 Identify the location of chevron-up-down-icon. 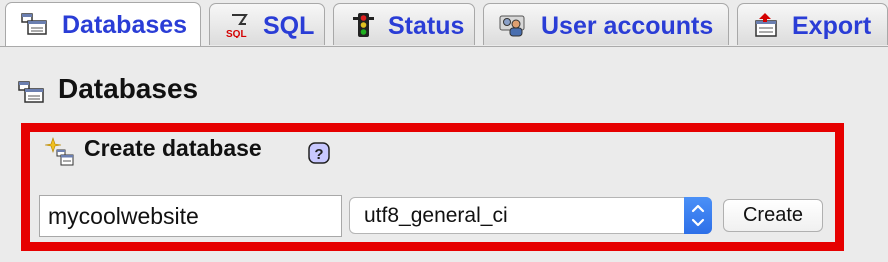
(698, 215).